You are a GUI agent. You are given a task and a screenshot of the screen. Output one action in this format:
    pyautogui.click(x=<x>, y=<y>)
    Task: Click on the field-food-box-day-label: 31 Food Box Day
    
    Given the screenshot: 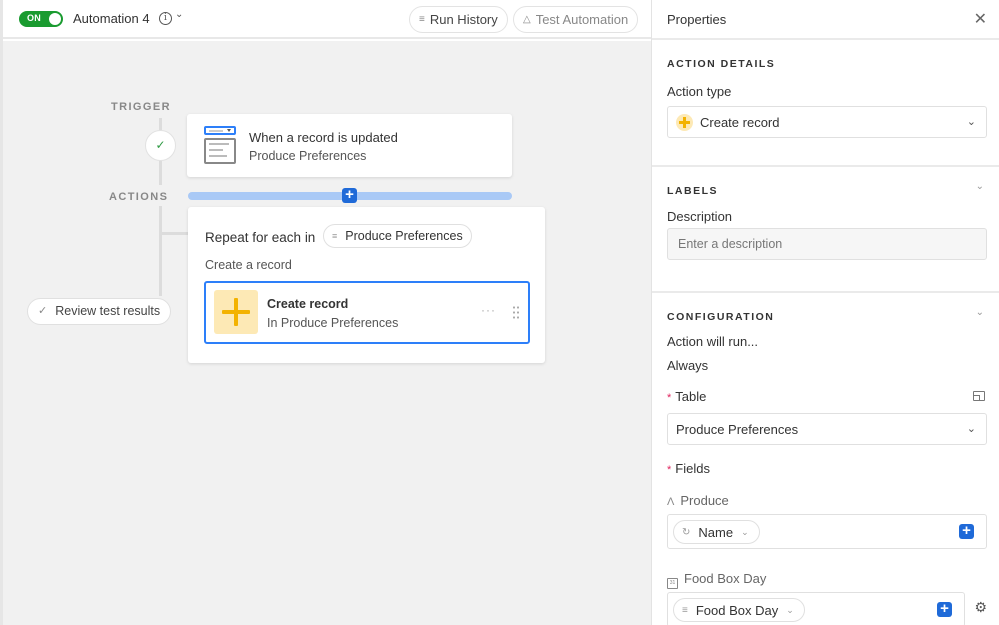 What is the action you would take?
    pyautogui.click(x=716, y=580)
    